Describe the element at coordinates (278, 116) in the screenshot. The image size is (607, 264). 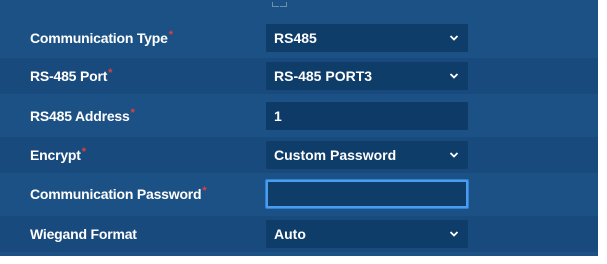
I see `input-value: 1` at that location.